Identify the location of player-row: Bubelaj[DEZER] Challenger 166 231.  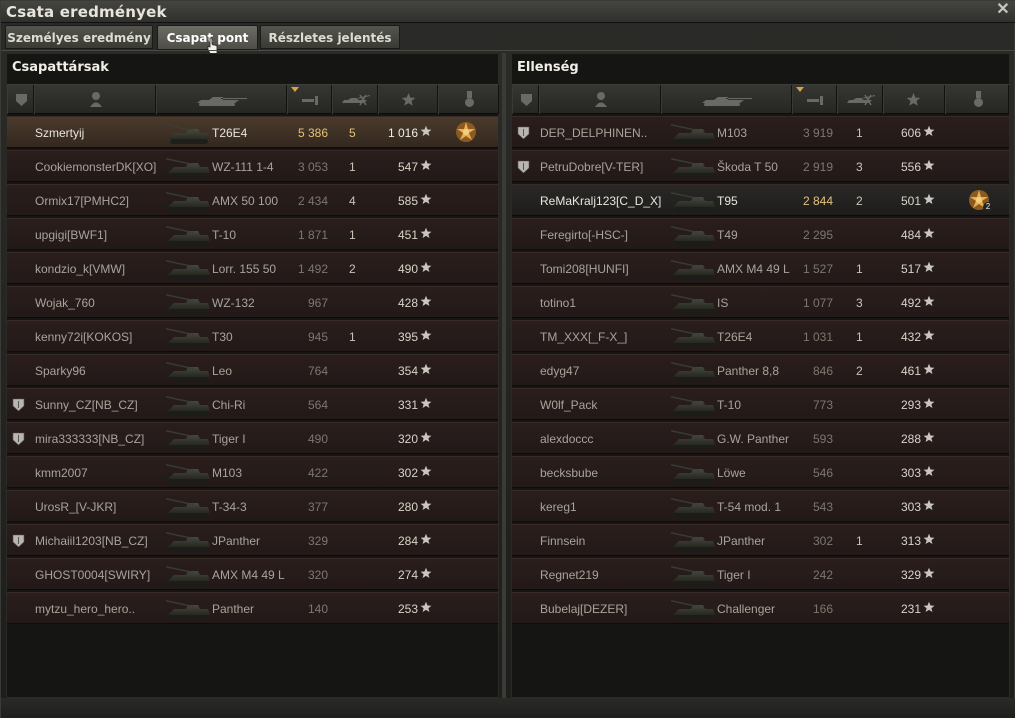
(760, 608).